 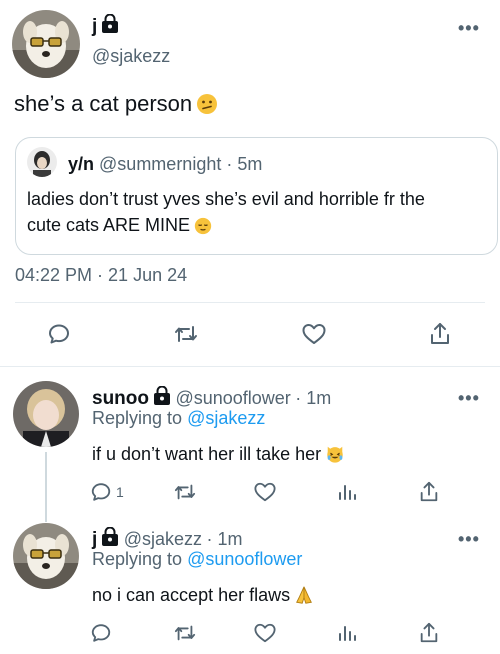 What do you see at coordinates (232, 398) in the screenshot?
I see `reply-author-handle: @sunooflower` at bounding box center [232, 398].